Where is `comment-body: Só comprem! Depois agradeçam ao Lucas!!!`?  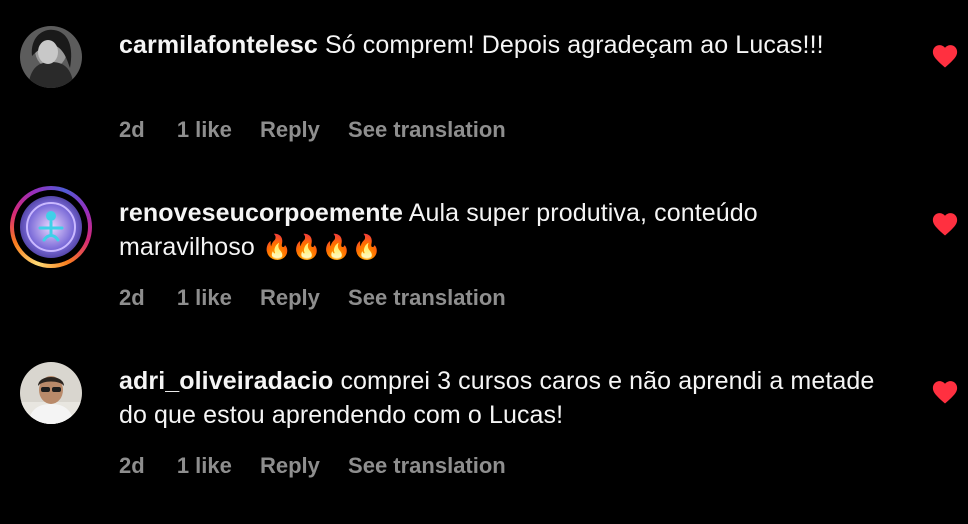 comment-body: Só comprem! Depois agradeçam ao Lucas!!! is located at coordinates (574, 45).